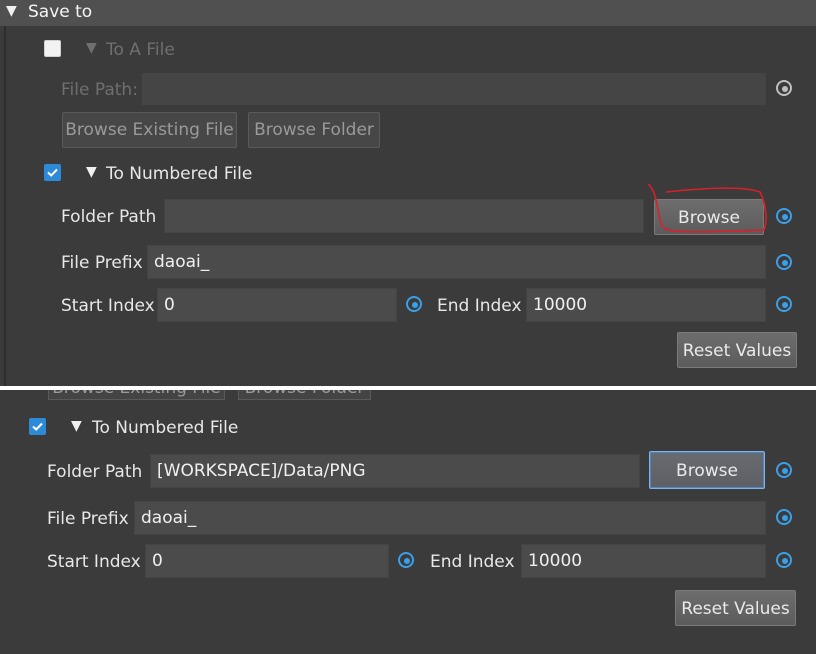  I want to click on panel-left-border, so click(5, 206).